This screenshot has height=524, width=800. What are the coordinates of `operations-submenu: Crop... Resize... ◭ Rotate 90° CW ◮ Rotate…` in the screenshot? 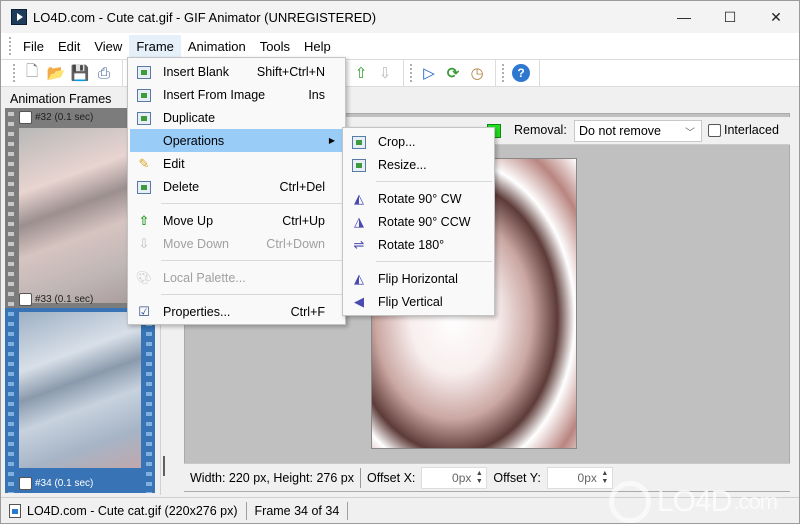 It's located at (418, 221).